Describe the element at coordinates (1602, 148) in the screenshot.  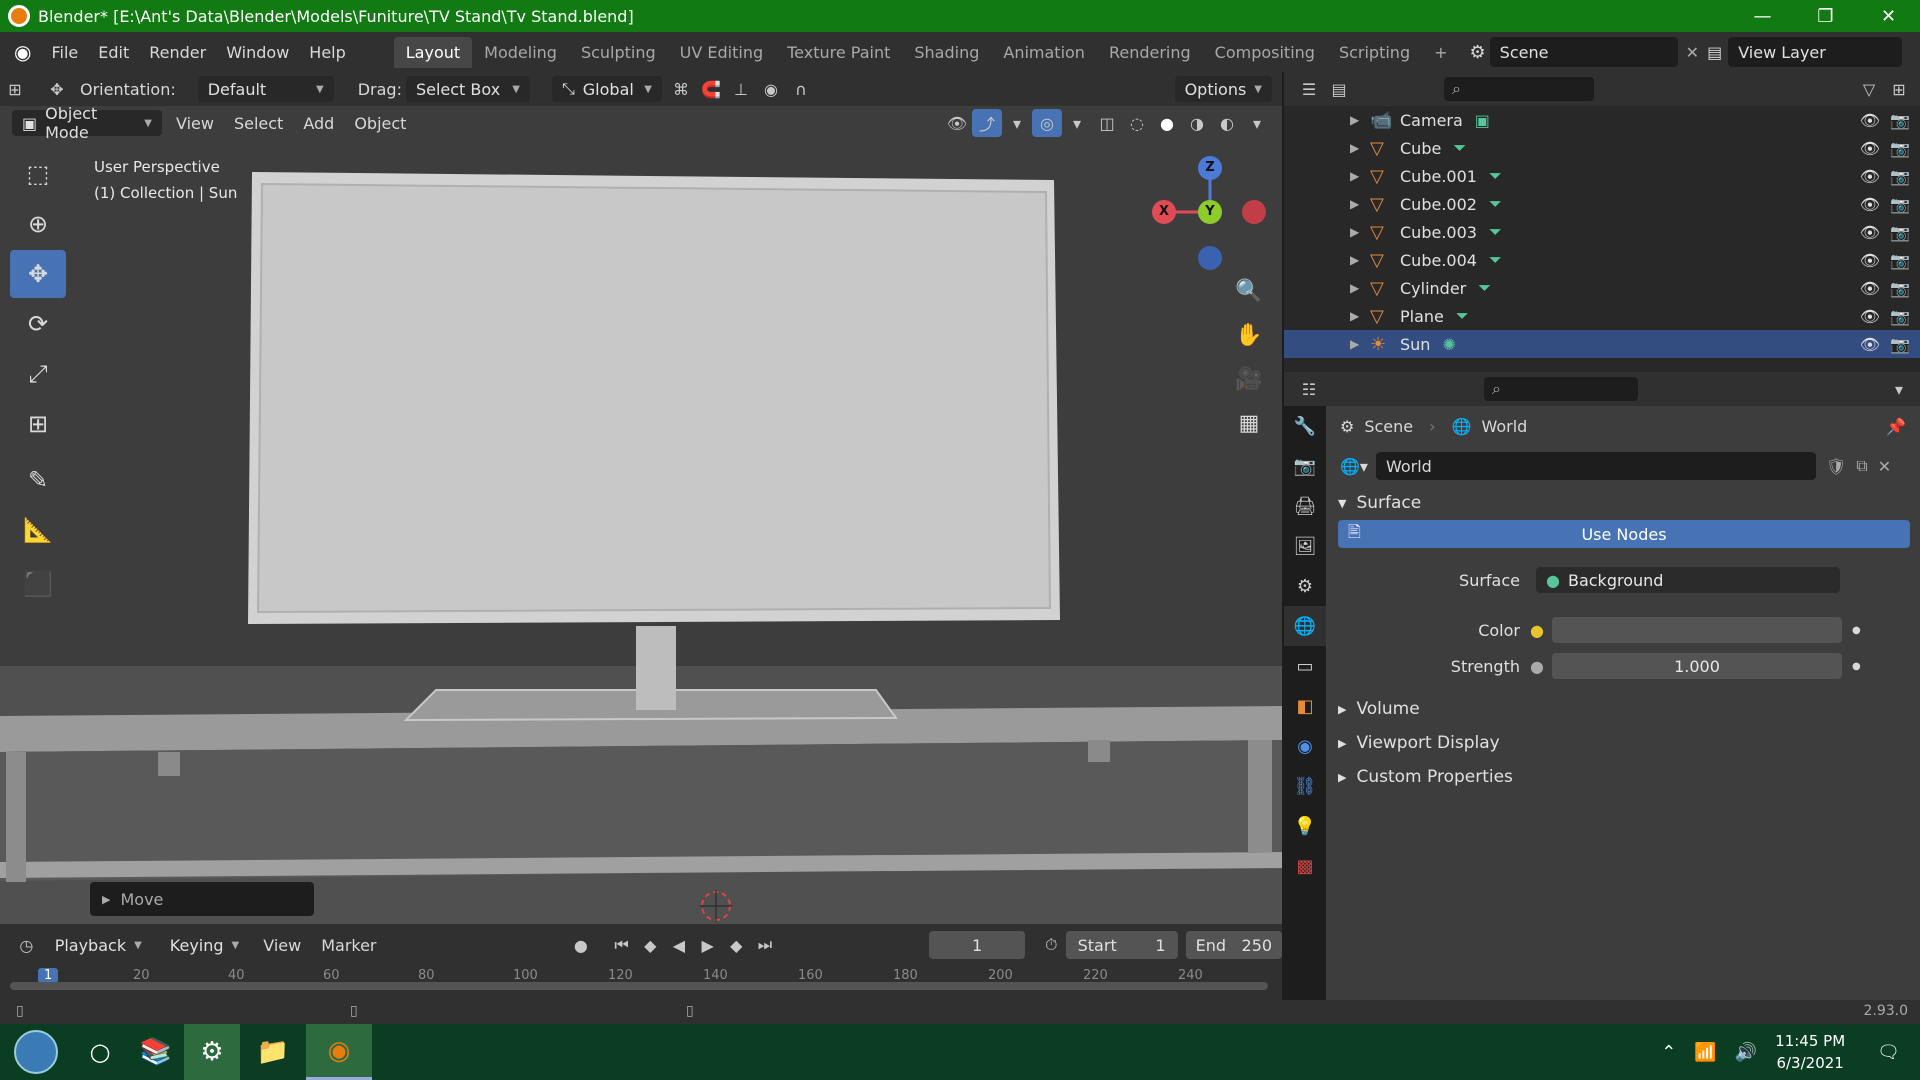
I see `outliner-row: ▶ ▽ Cube ⏷ 👁 📷` at that location.